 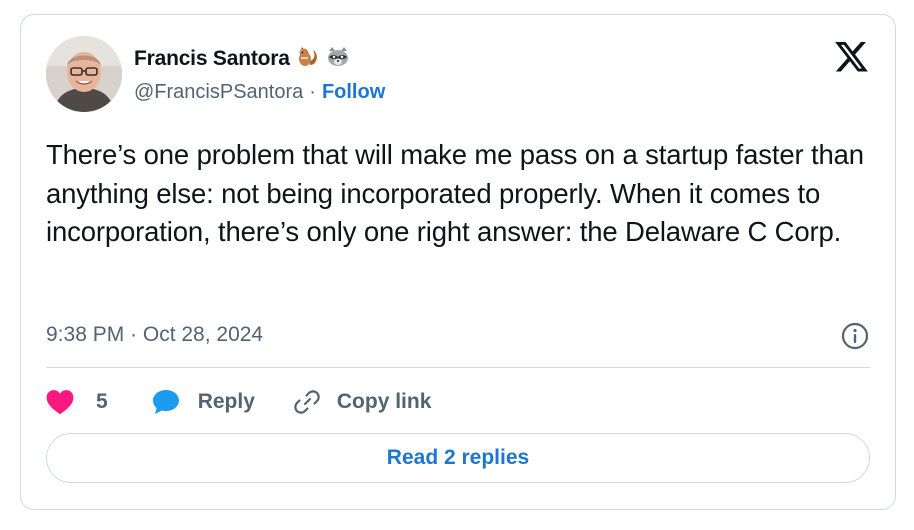 What do you see at coordinates (77, 402) in the screenshot?
I see `like-button: 5` at bounding box center [77, 402].